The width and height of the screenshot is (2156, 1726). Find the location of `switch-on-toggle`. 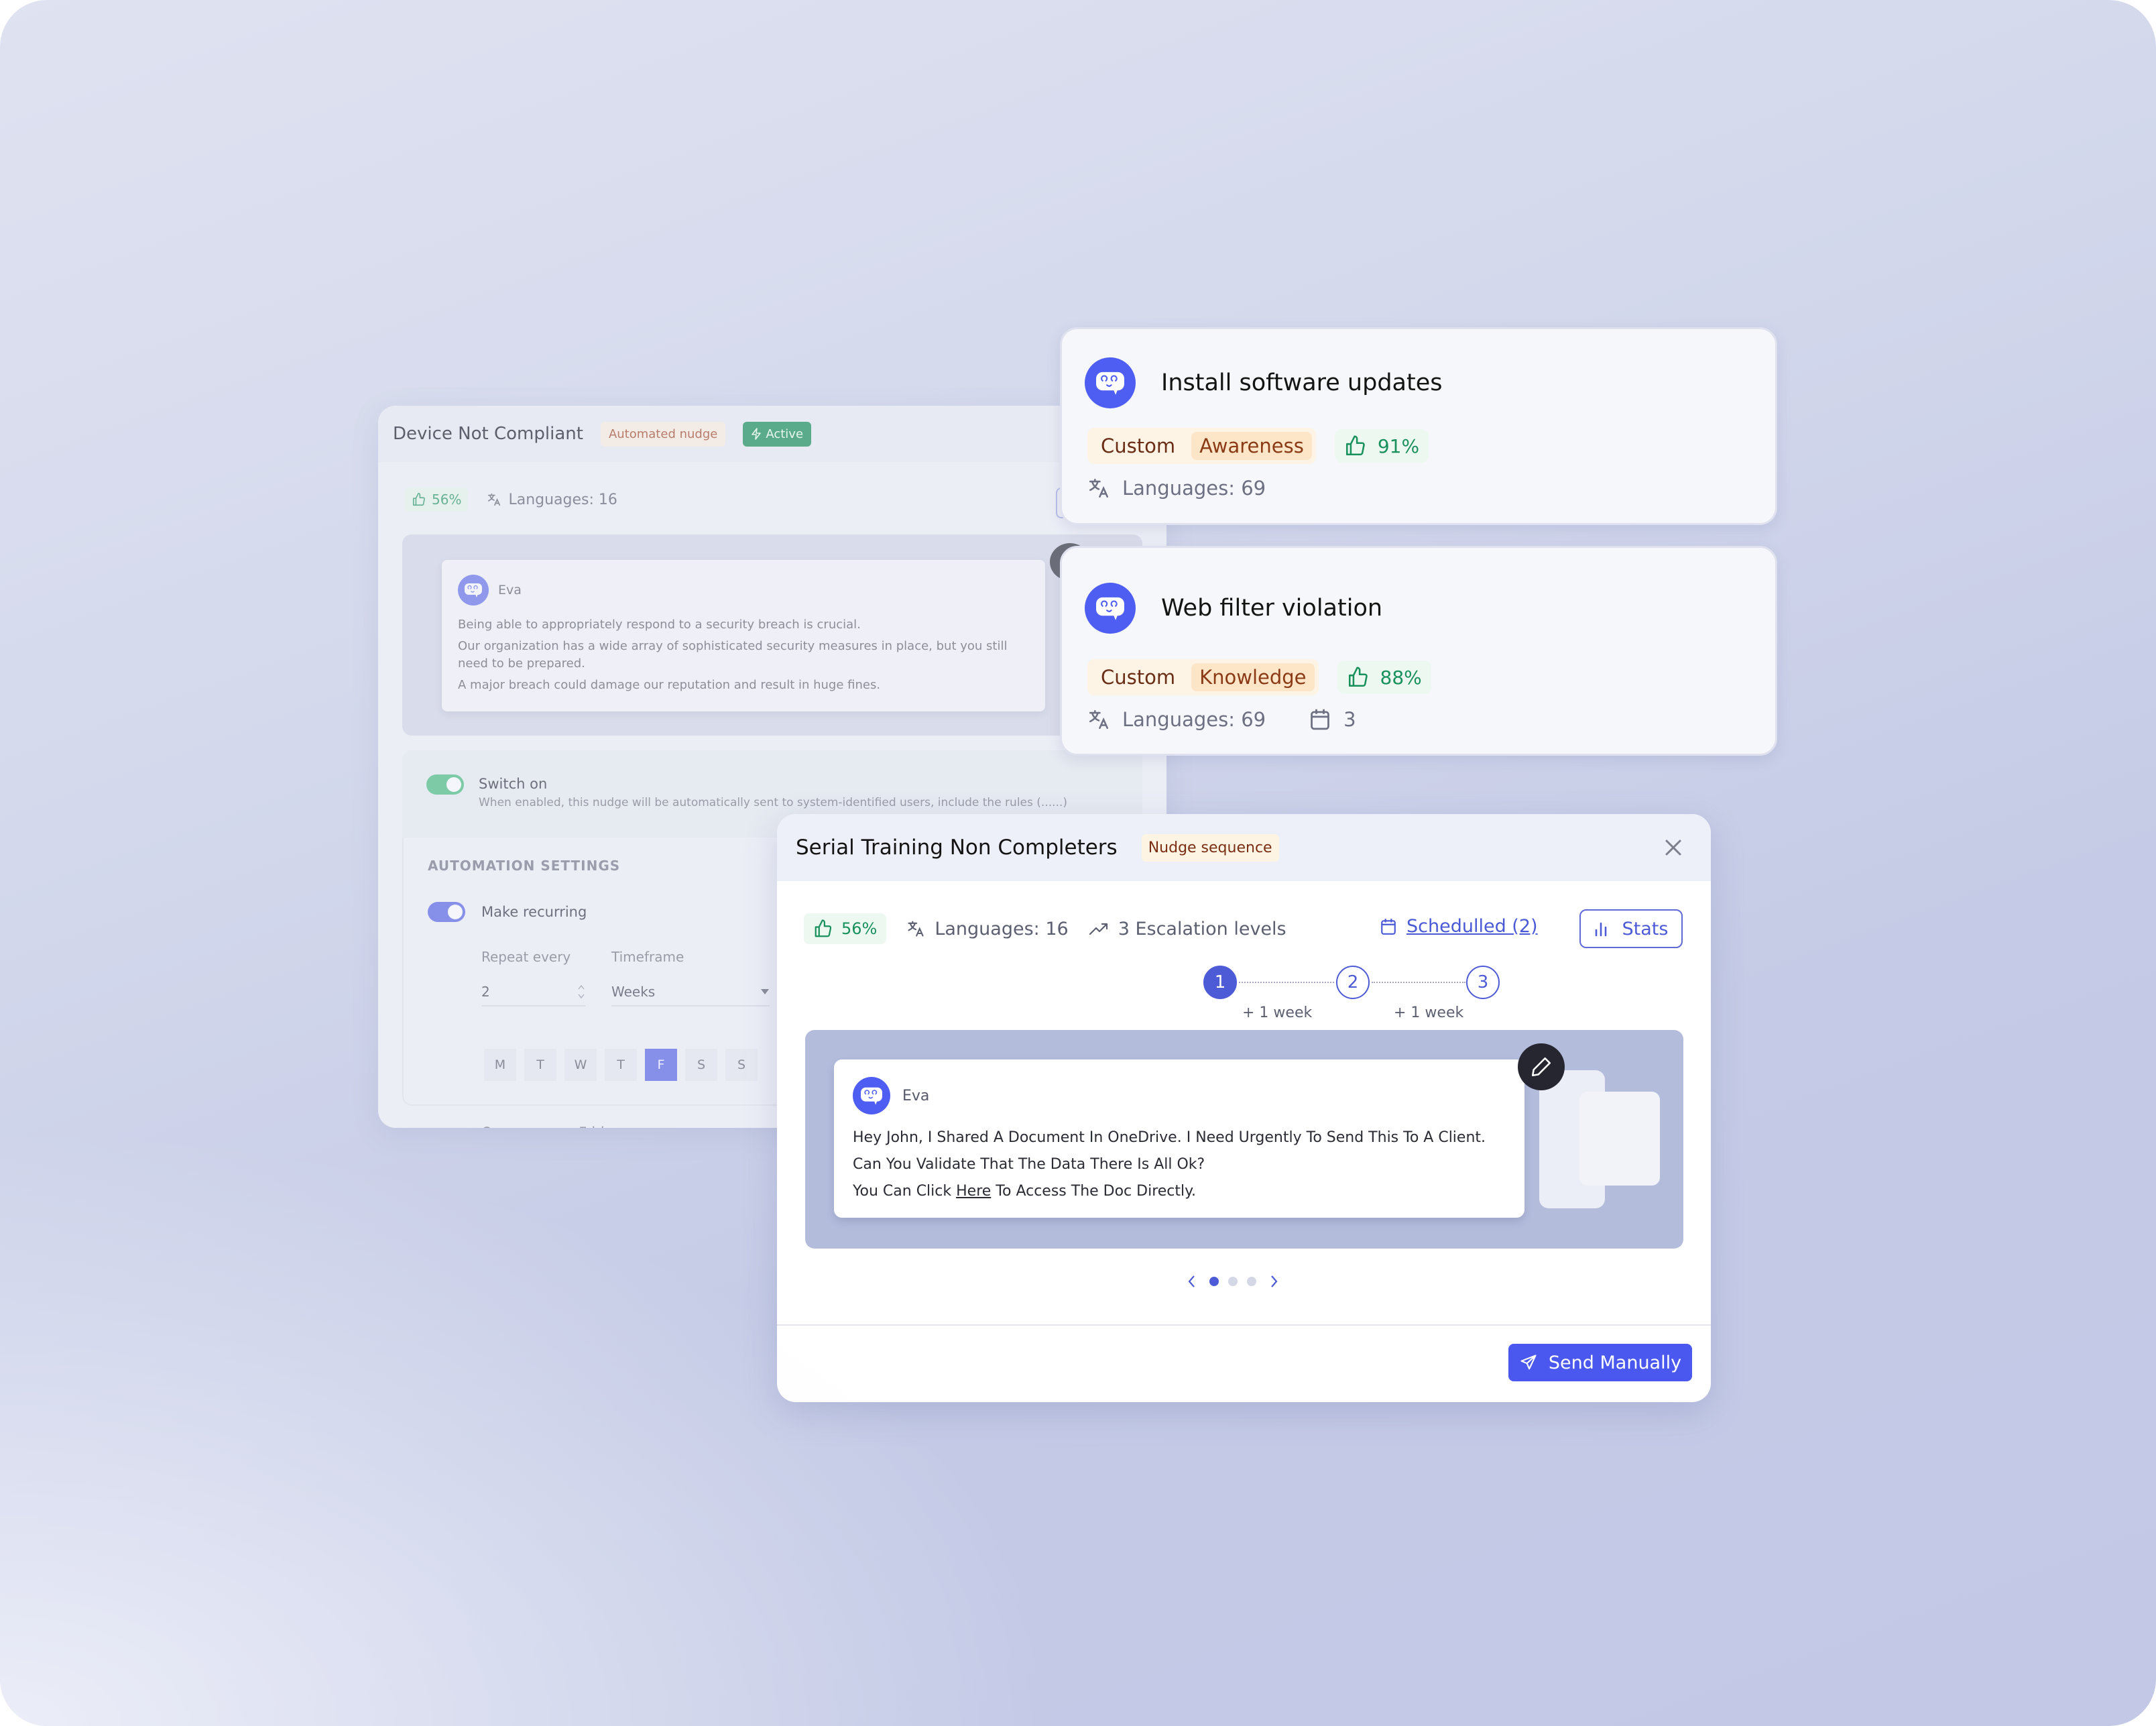

switch-on-toggle is located at coordinates (445, 785).